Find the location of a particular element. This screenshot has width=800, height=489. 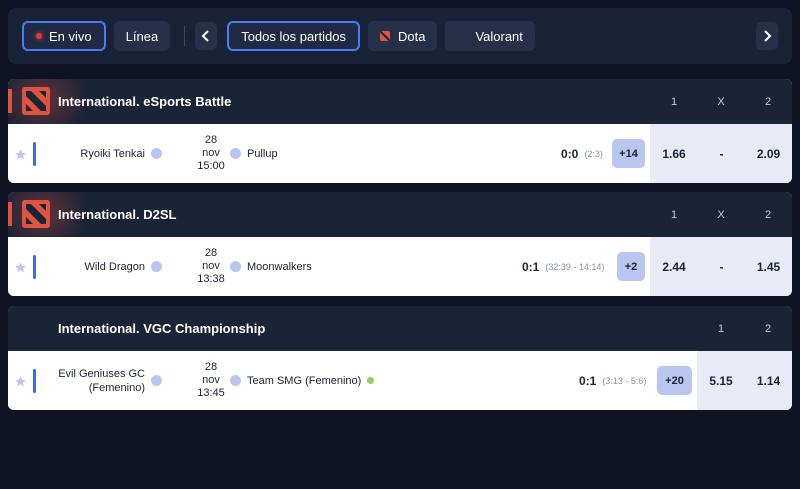

odds-area: 2.44 - 1.45 is located at coordinates (721, 266).